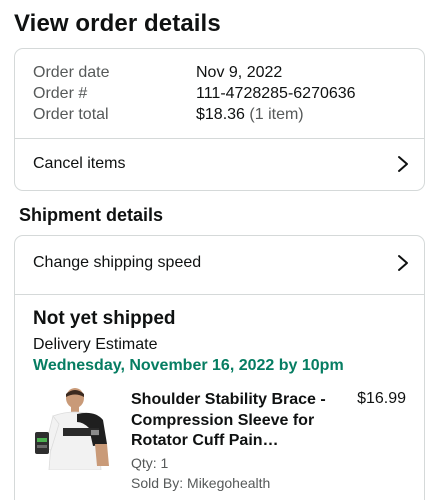 Image resolution: width=439 pixels, height=500 pixels. I want to click on shipment-status: Not yet shipped, so click(104, 318).